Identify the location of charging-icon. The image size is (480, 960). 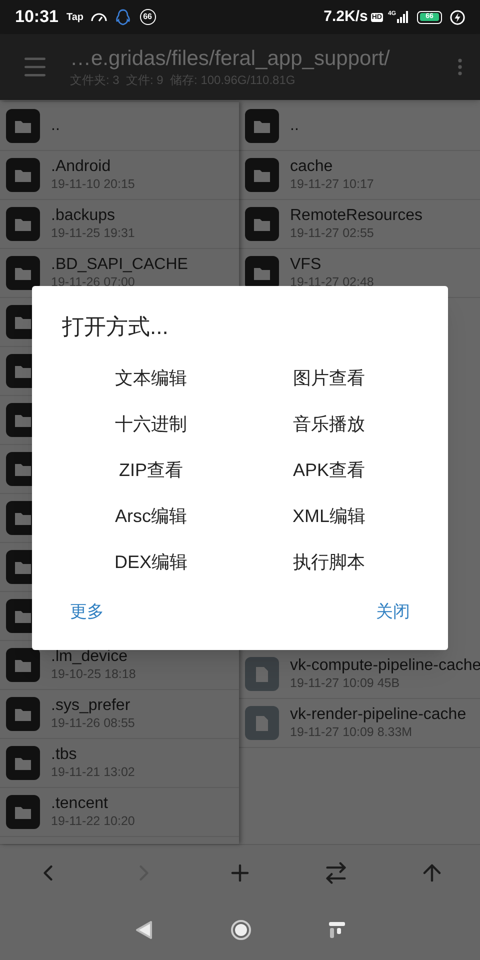
(457, 17).